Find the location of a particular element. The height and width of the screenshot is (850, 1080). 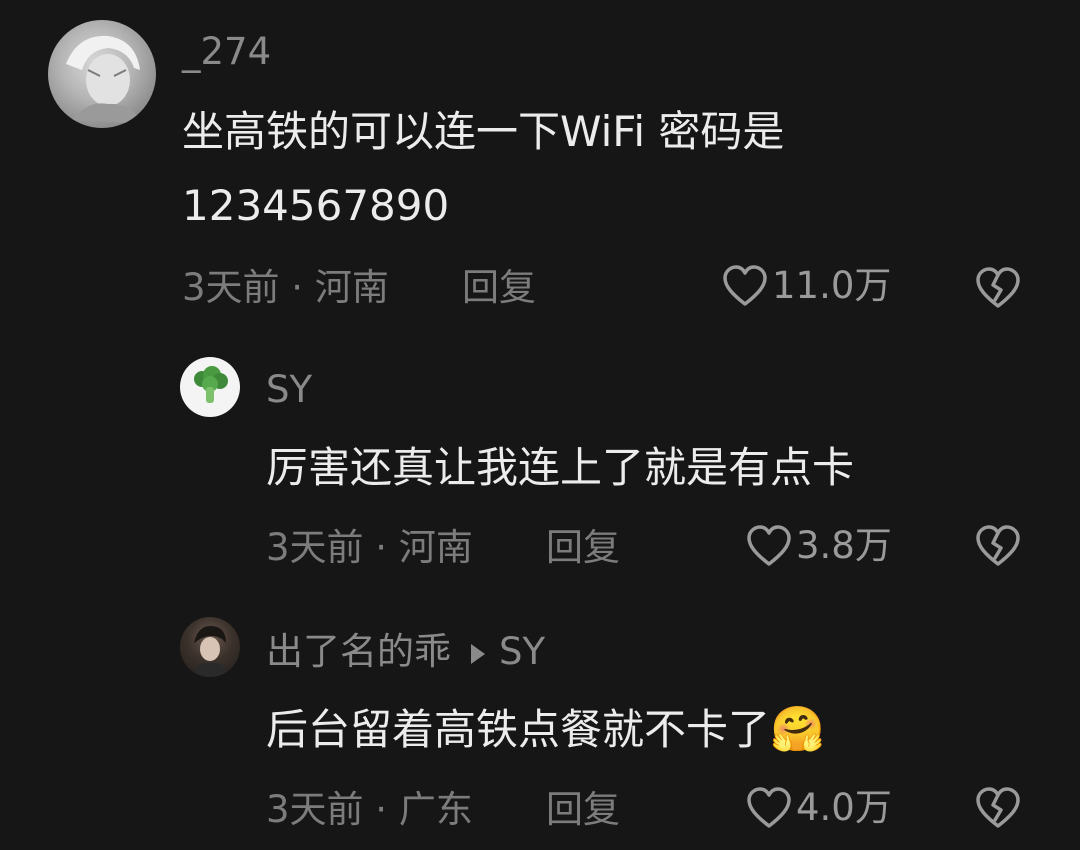

like-count: 4.0万 is located at coordinates (844, 807).